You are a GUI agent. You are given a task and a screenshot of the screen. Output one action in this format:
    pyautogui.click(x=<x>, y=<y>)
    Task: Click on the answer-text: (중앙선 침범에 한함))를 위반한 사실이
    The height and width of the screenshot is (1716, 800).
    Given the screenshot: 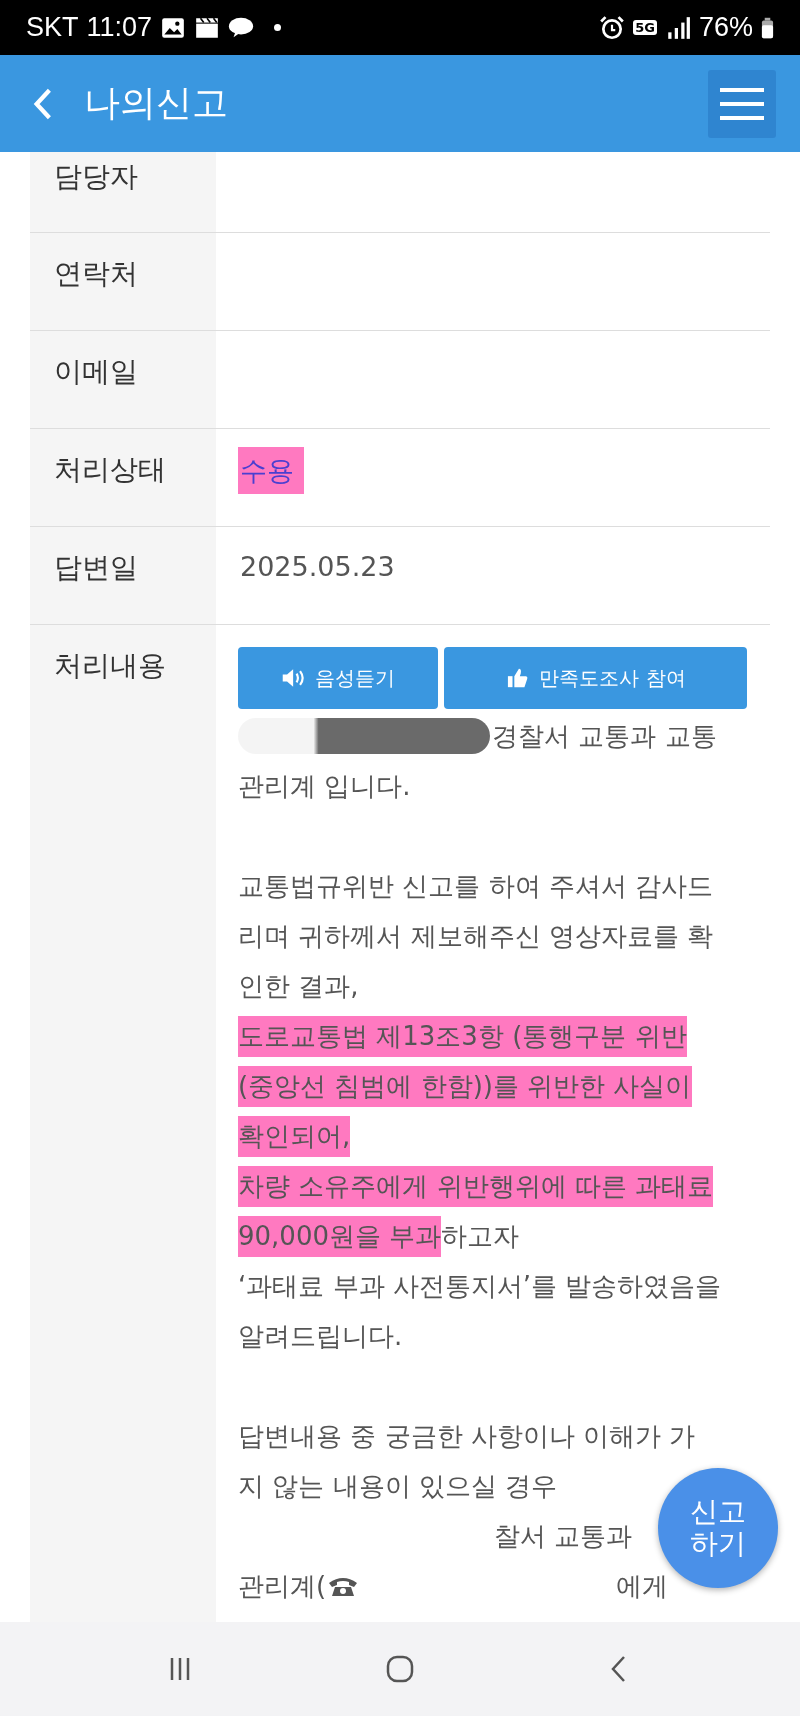 What is the action you would take?
    pyautogui.click(x=465, y=1086)
    